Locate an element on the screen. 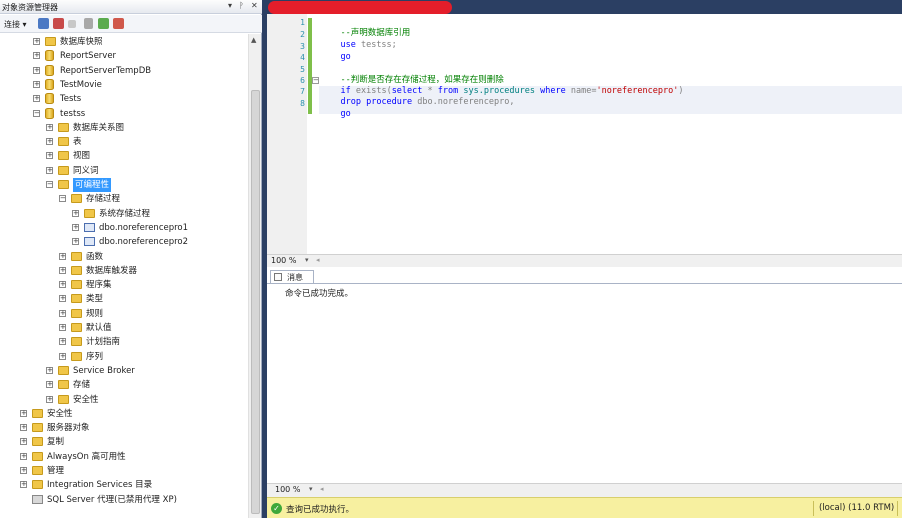 The image size is (902, 518). line-number: 6 is located at coordinates (302, 80).